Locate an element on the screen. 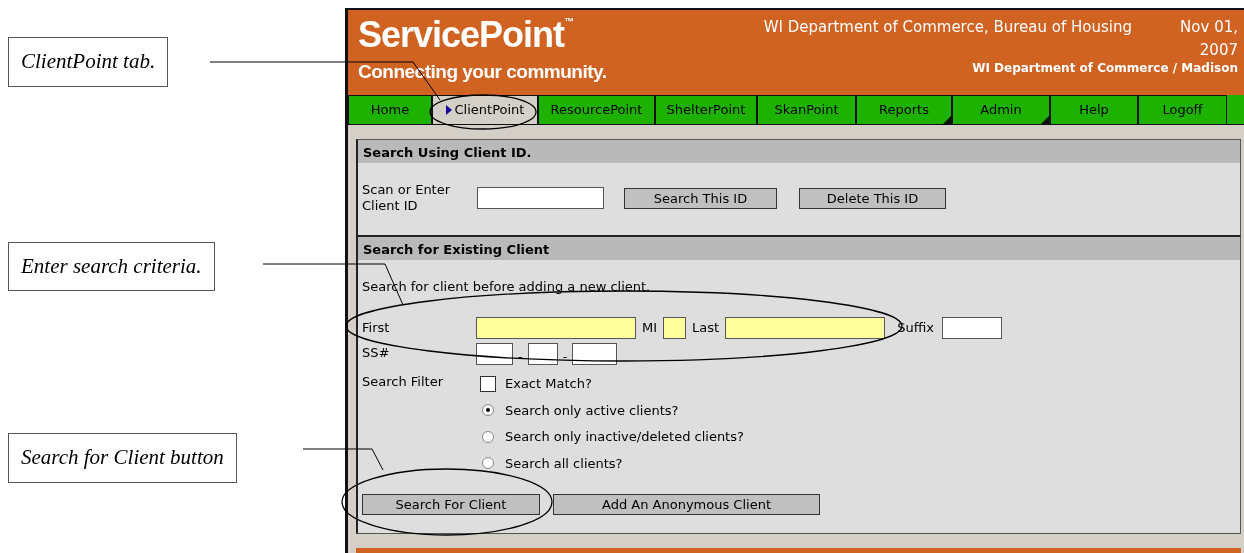 The image size is (1244, 553). field-label: Last is located at coordinates (706, 327).